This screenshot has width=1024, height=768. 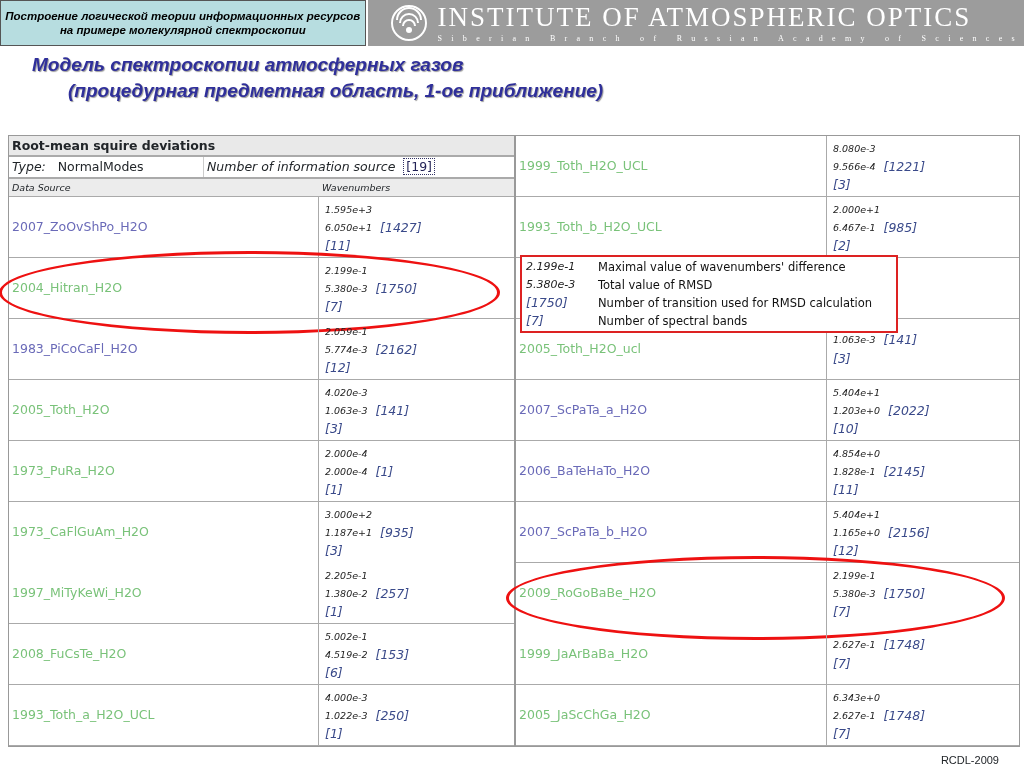 I want to click on max-value: 2.000e+1, so click(x=857, y=209).